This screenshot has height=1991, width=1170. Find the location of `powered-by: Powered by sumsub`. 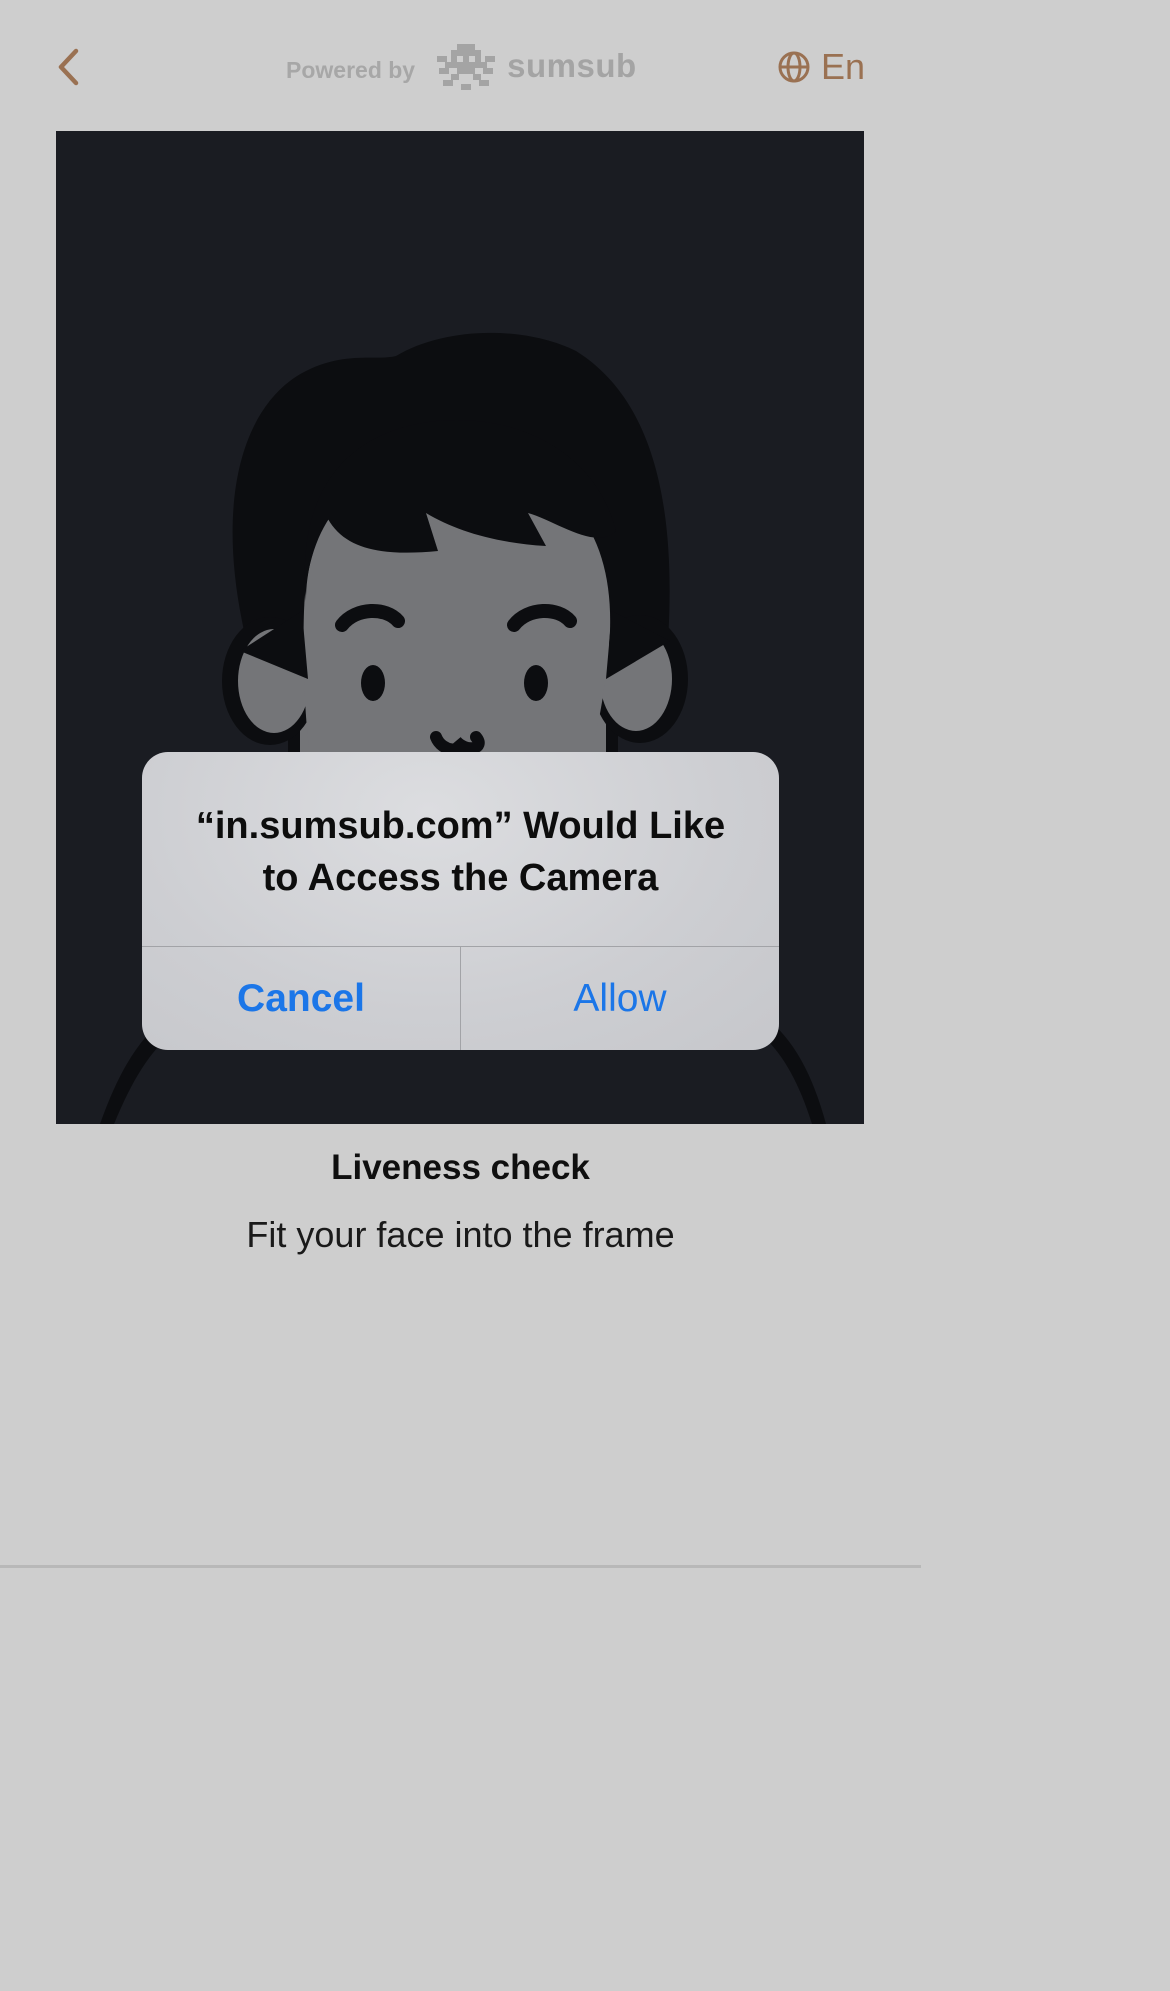

powered-by: Powered by sumsub is located at coordinates (461, 68).